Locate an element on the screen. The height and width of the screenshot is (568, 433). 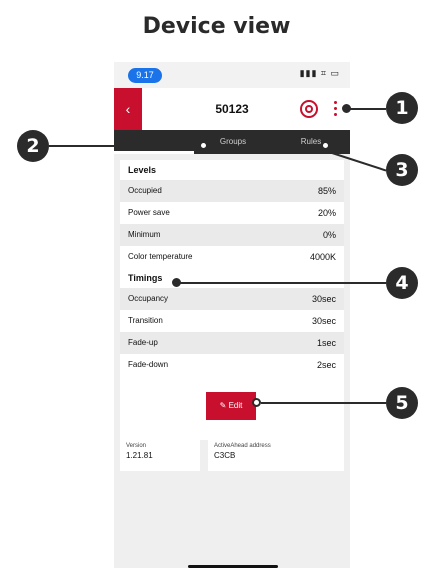
chevron-left-icon: ‹ is located at coordinates (128, 109).